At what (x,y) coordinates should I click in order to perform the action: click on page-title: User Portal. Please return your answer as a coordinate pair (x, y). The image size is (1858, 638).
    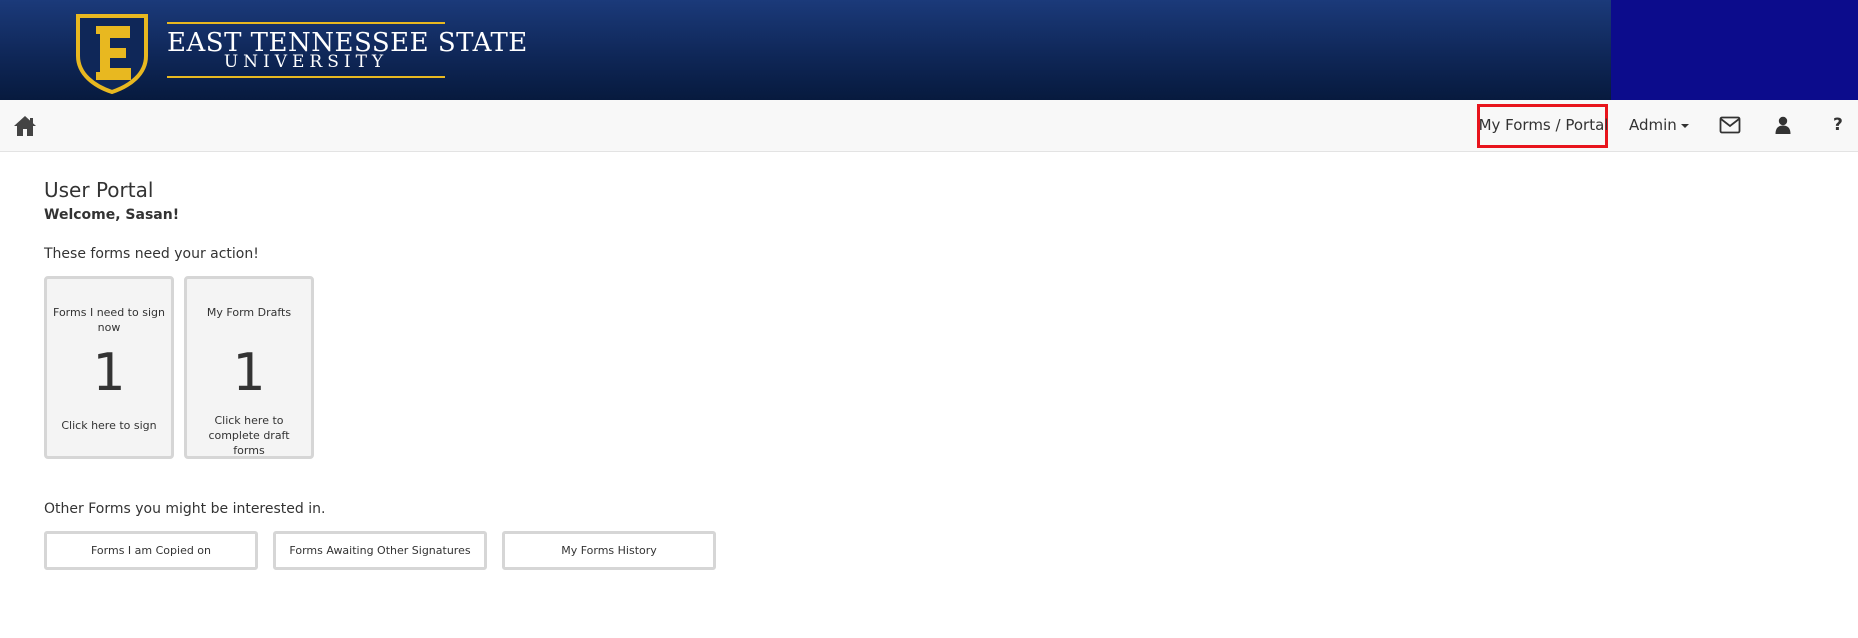
    Looking at the image, I should click on (99, 190).